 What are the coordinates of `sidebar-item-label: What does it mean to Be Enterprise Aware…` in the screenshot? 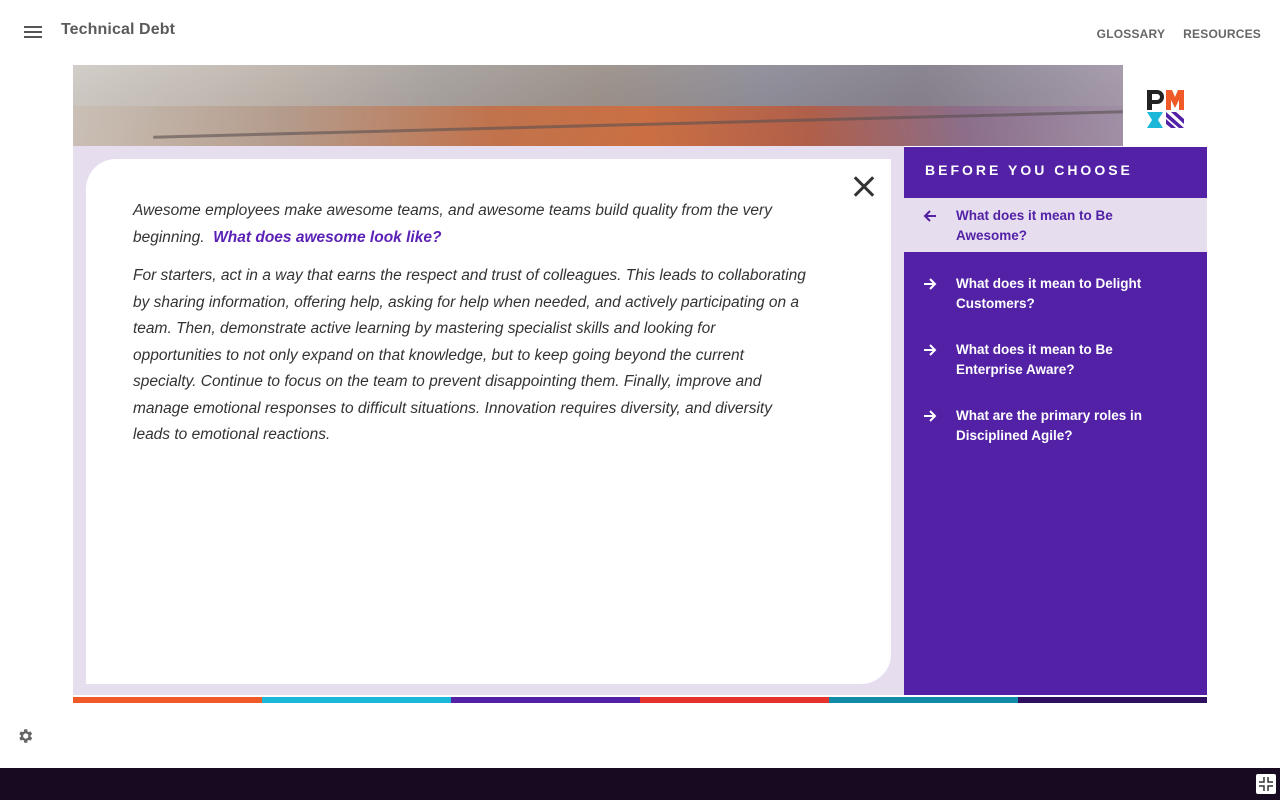 It's located at (1034, 359).